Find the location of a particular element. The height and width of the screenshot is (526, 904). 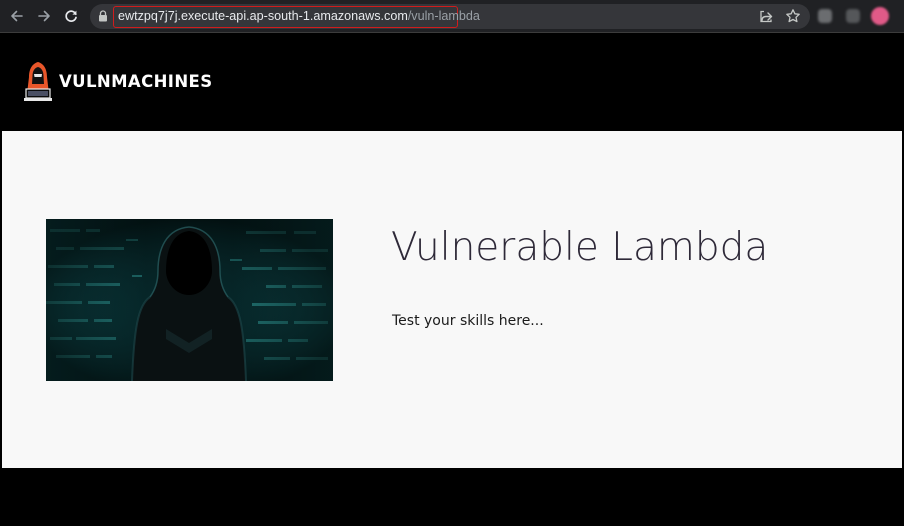

lock-icon is located at coordinates (103, 16).